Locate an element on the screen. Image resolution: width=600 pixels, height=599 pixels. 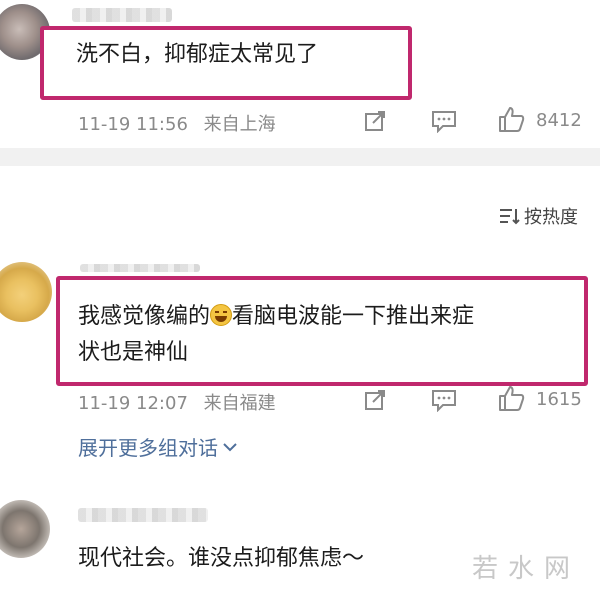
sort-label: 按热度 is located at coordinates (551, 217).